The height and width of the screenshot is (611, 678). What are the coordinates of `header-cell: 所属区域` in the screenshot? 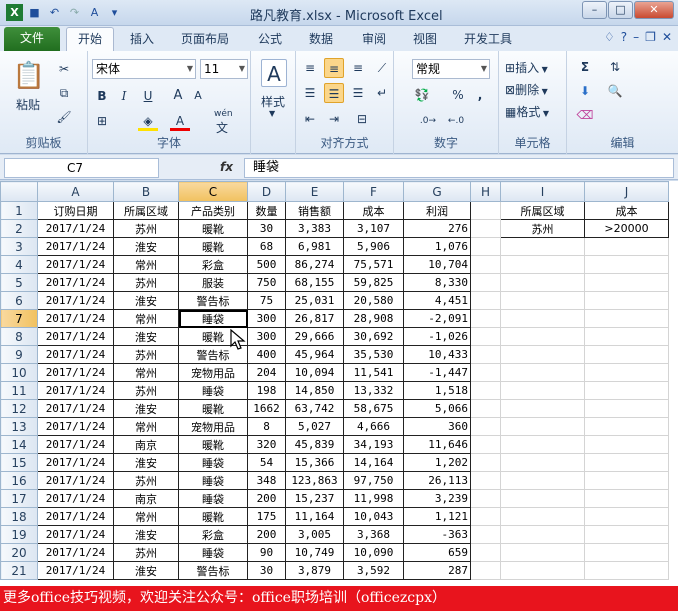 It's located at (146, 210).